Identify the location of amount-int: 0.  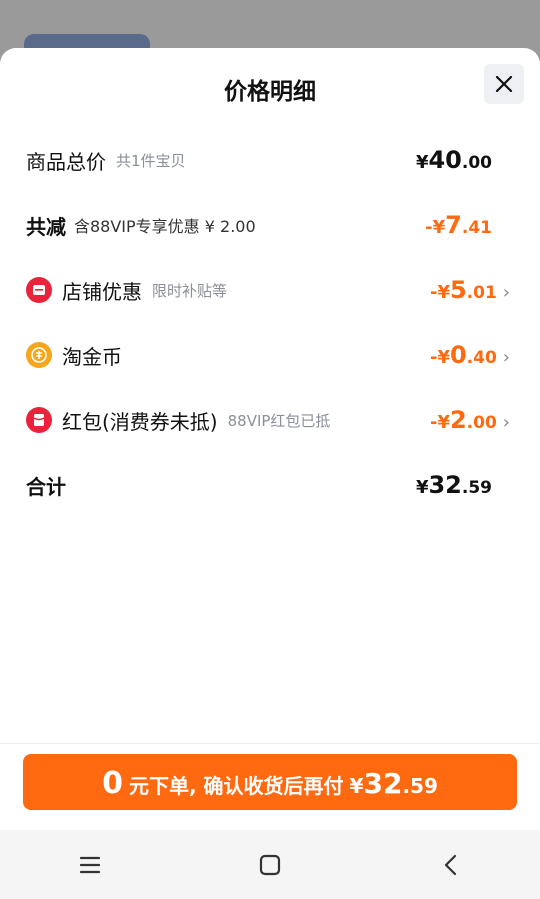
(458, 355).